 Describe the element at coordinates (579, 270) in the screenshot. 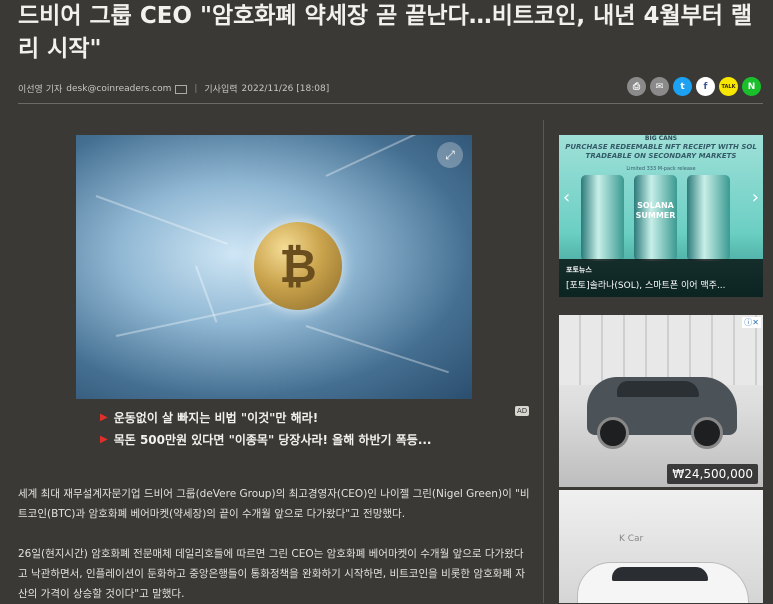

I see `caption-category: 포토뉴스` at that location.